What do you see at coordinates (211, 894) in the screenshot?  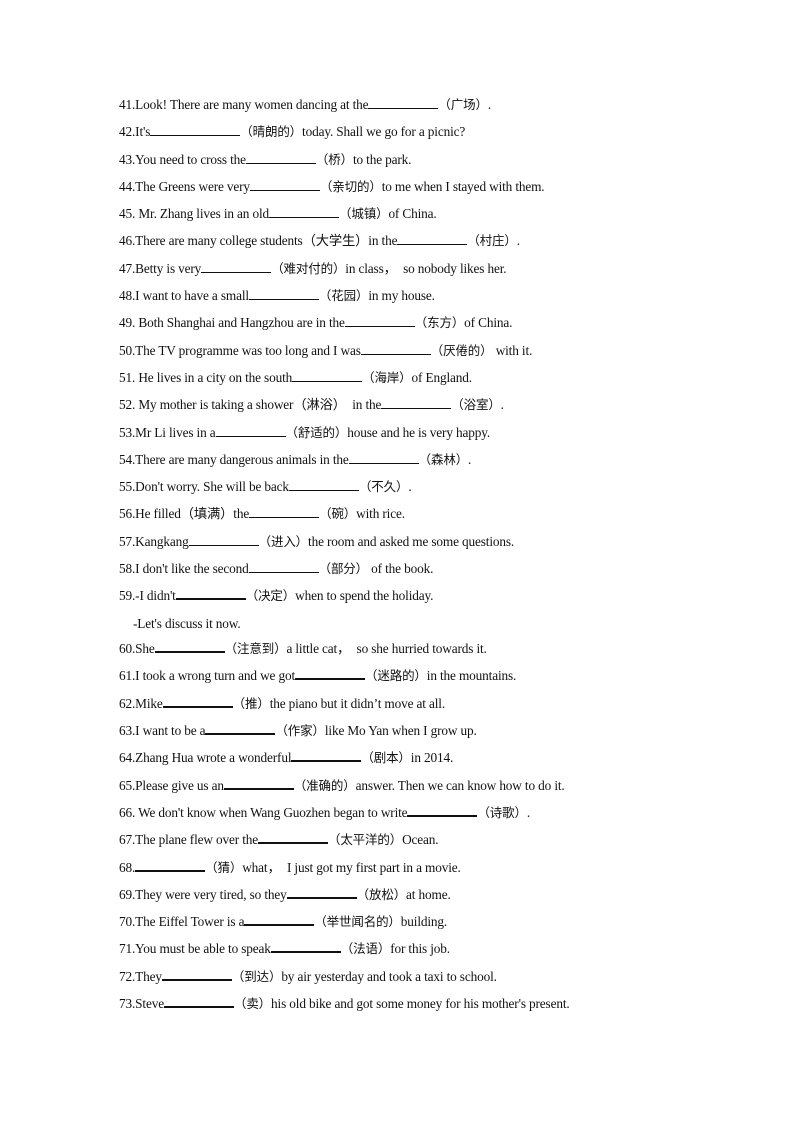 I see `question-text-before: They were very tired, so they` at bounding box center [211, 894].